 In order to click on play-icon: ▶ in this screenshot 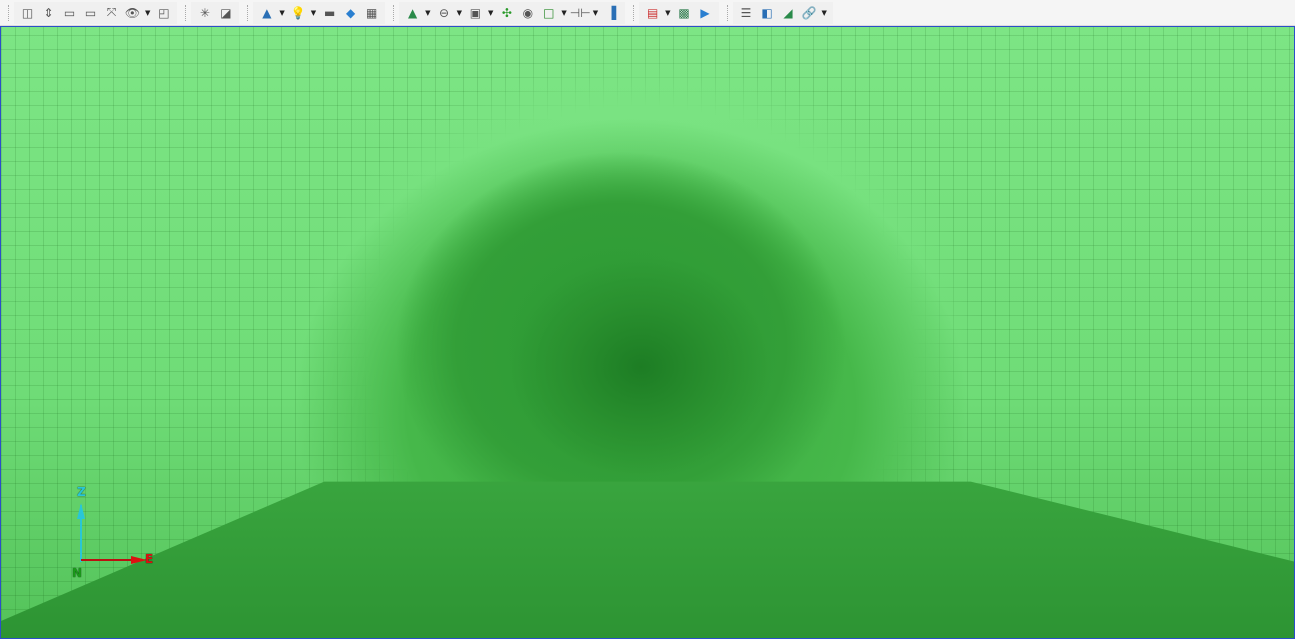, I will do `click(705, 12)`.